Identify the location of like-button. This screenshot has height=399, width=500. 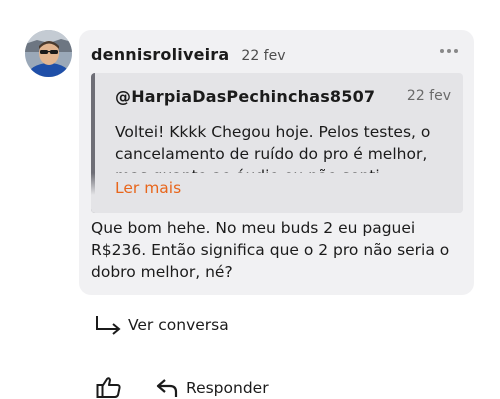
(109, 387).